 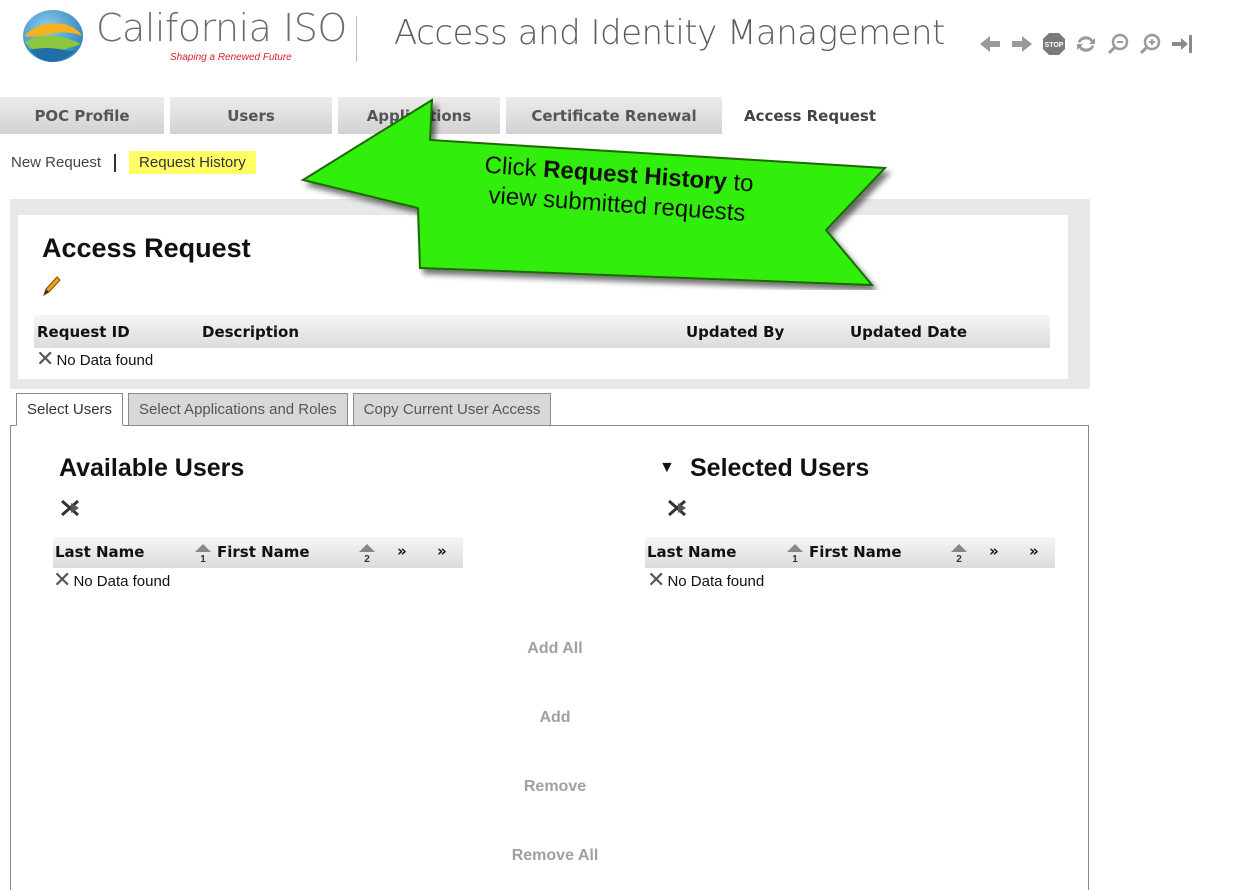 I want to click on selected-users-header: Last Name 1 First Name 2 » », so click(x=850, y=552).